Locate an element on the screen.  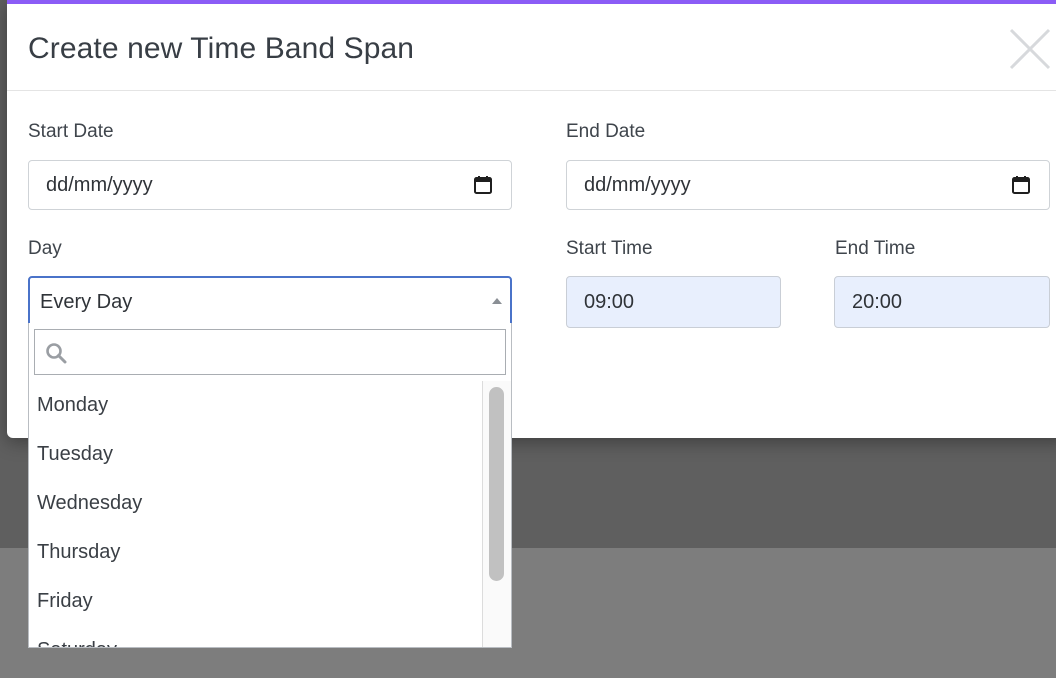
dropdown-search-input is located at coordinates (287, 353).